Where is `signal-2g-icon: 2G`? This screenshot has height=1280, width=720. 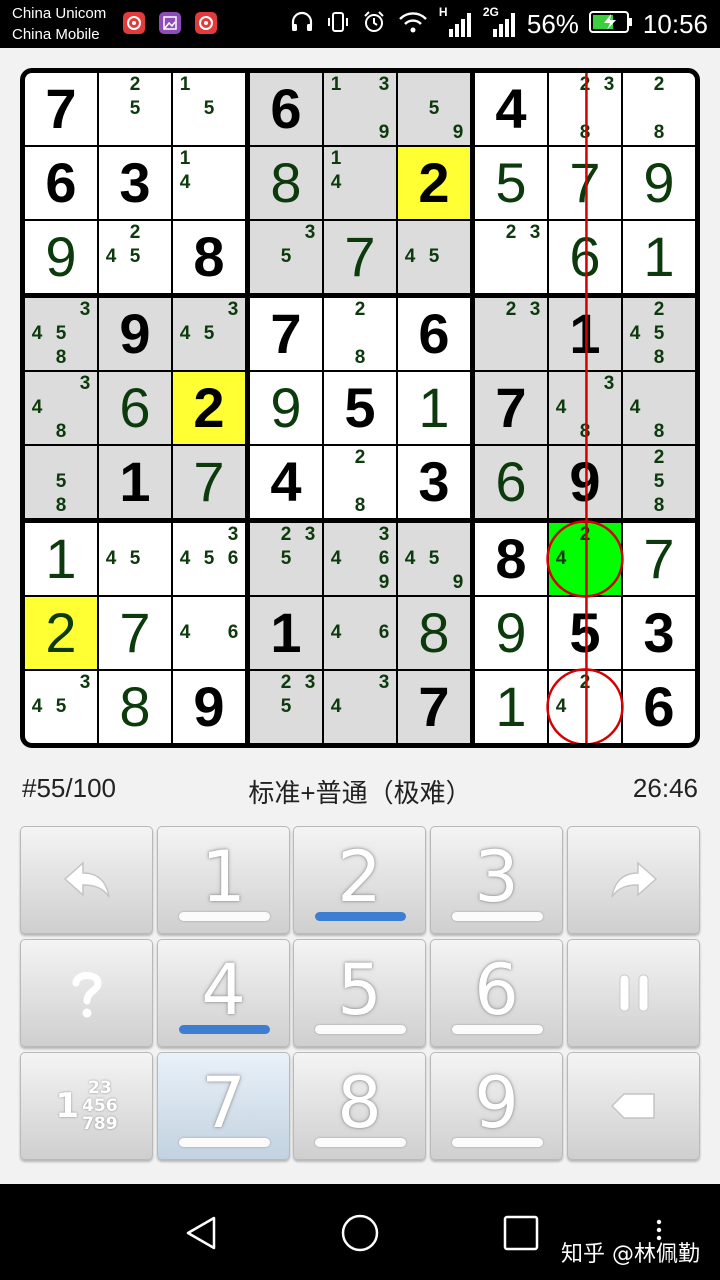 signal-2g-icon: 2G is located at coordinates (500, 22).